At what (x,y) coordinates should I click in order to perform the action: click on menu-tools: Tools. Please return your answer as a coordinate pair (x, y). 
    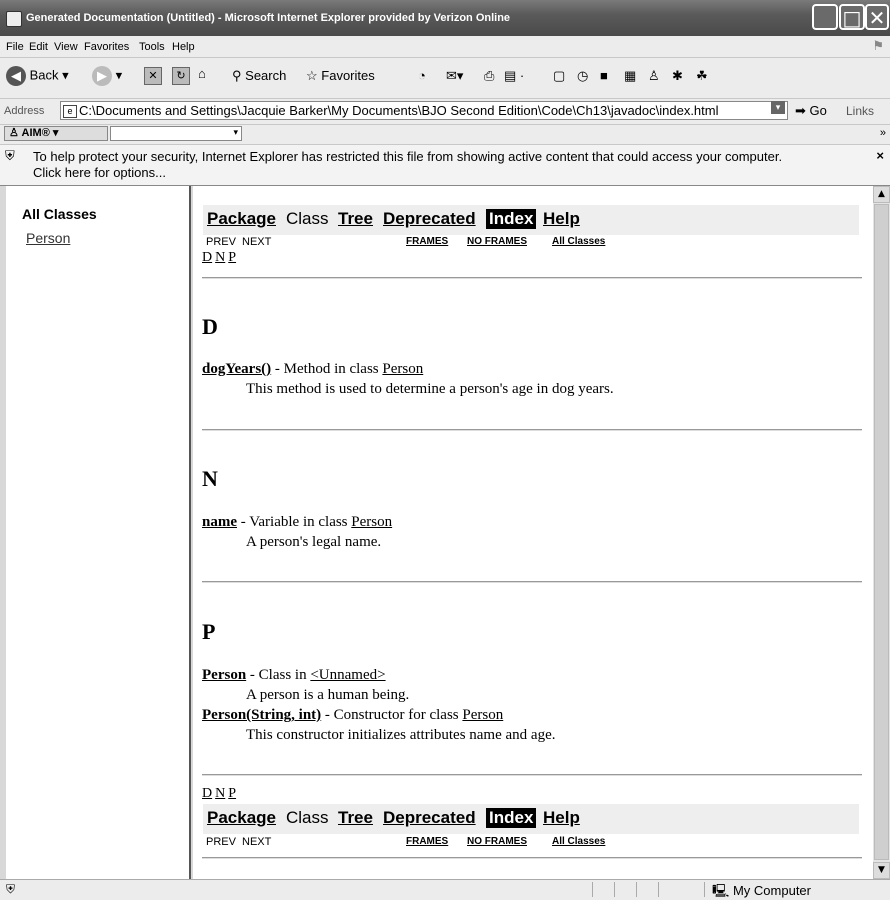
    Looking at the image, I should click on (152, 47).